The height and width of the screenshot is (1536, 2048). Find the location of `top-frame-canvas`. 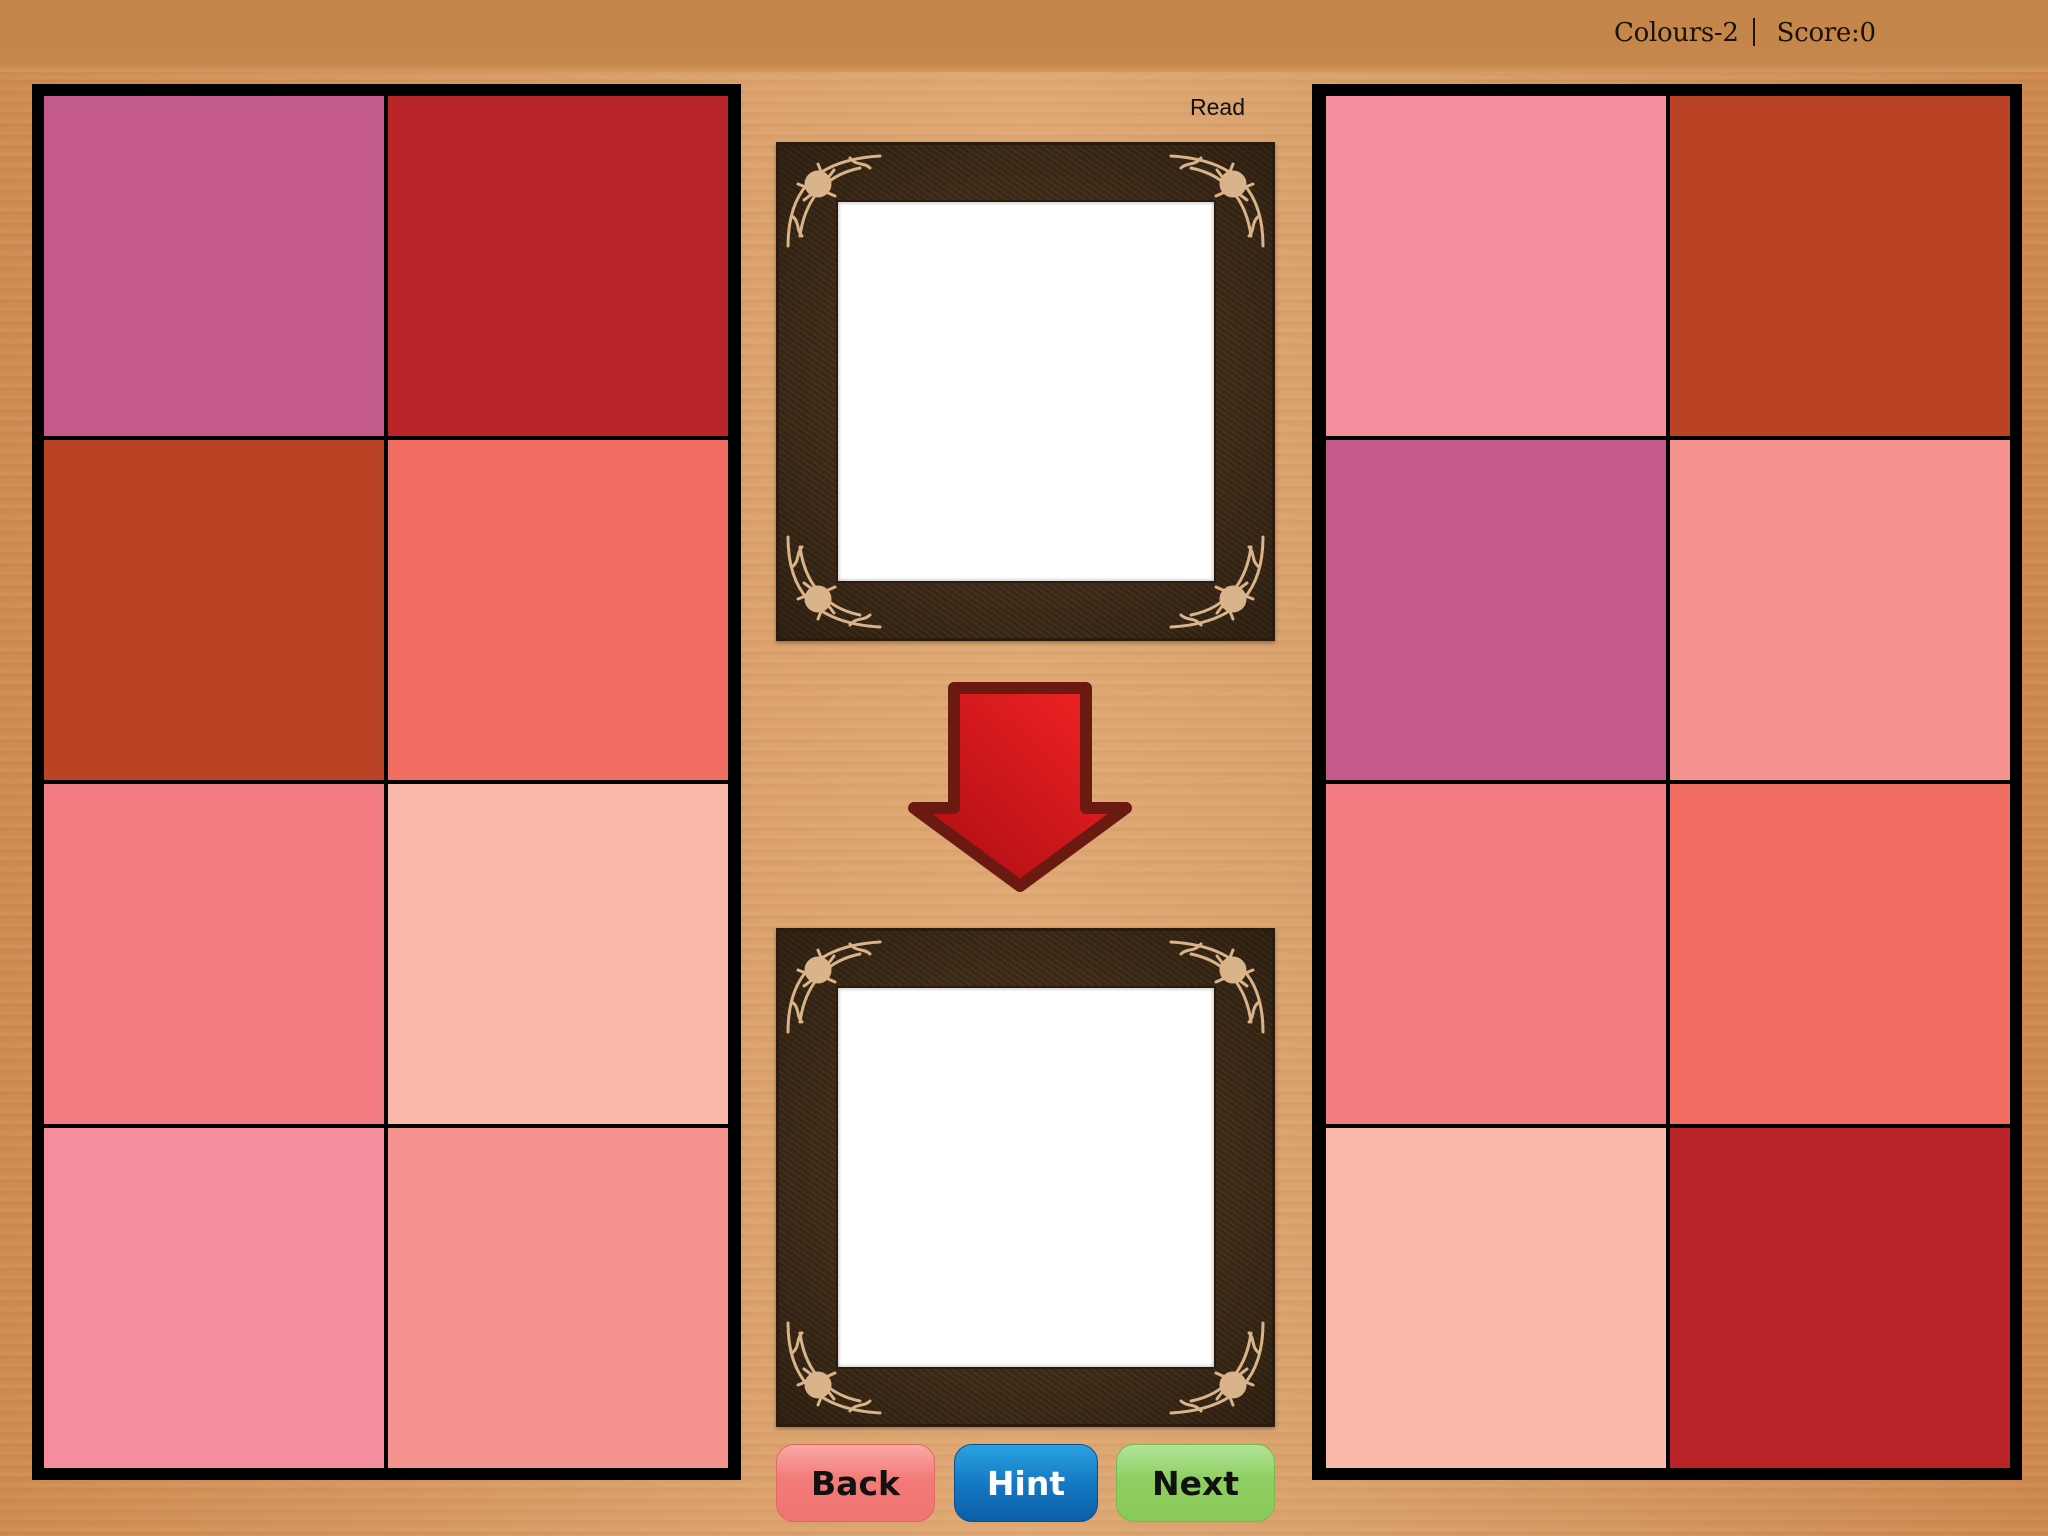

top-frame-canvas is located at coordinates (1026, 391).